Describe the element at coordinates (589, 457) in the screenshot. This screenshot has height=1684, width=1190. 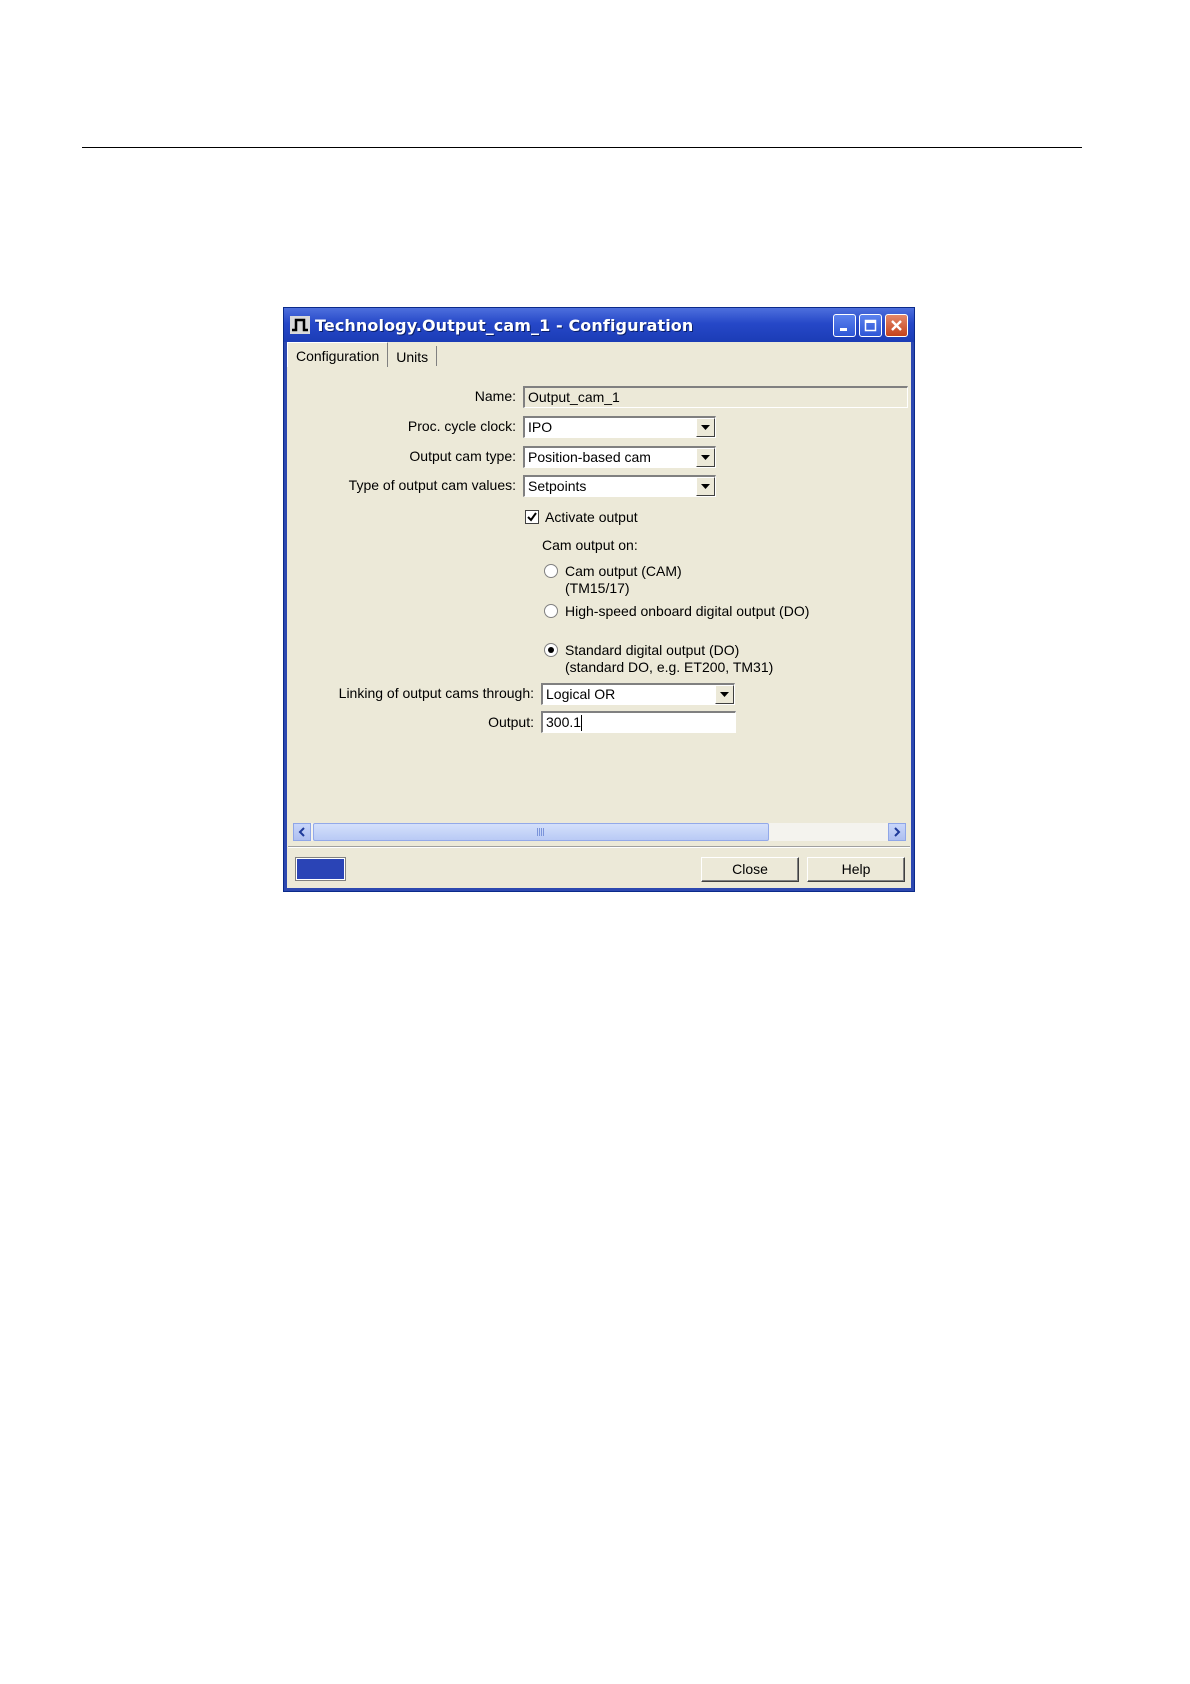
I see `output-cam-type-value: Position-based cam` at that location.